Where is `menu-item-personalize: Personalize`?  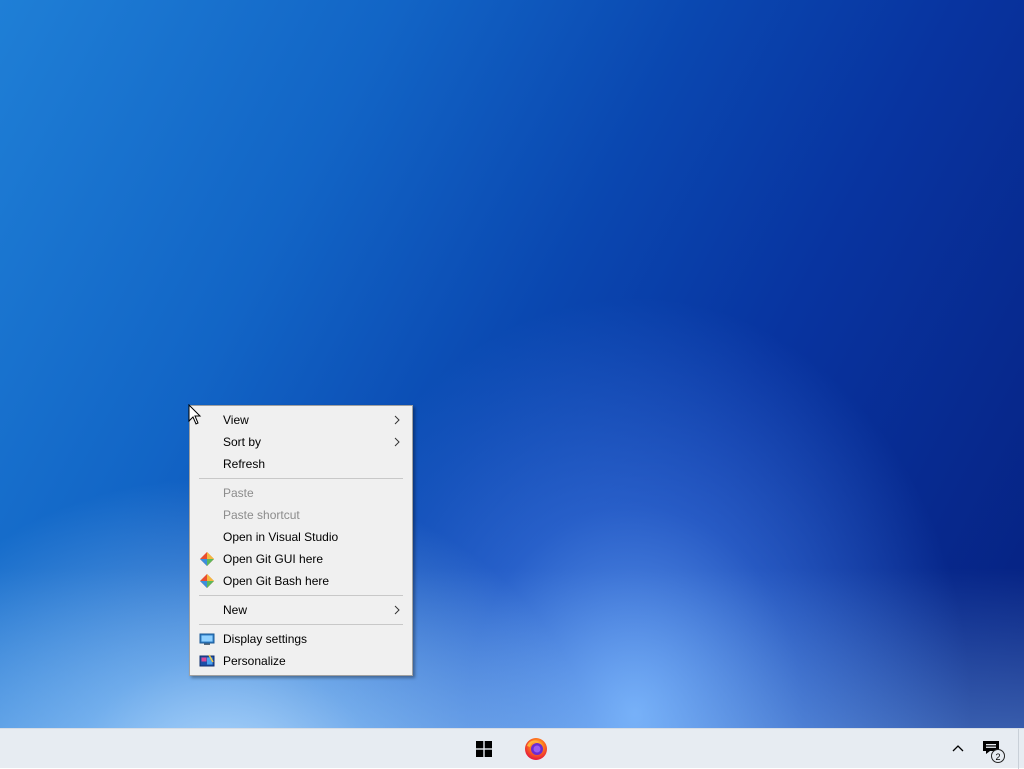
menu-item-personalize: Personalize is located at coordinates (301, 661).